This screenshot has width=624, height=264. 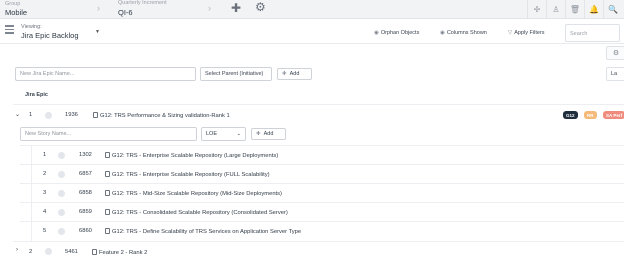 I want to click on tag-badge: G12, so click(x=570, y=115).